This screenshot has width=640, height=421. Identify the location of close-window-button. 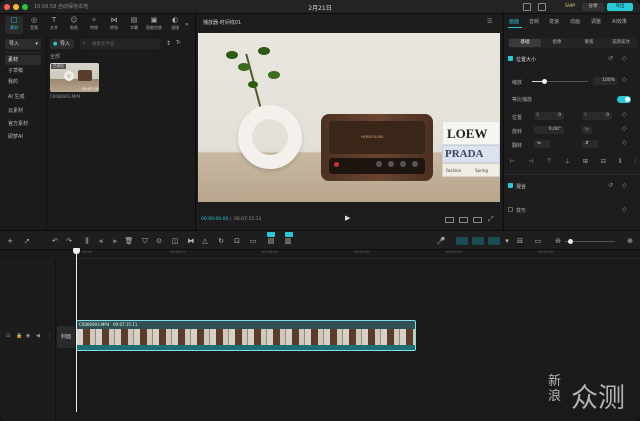
(7, 7).